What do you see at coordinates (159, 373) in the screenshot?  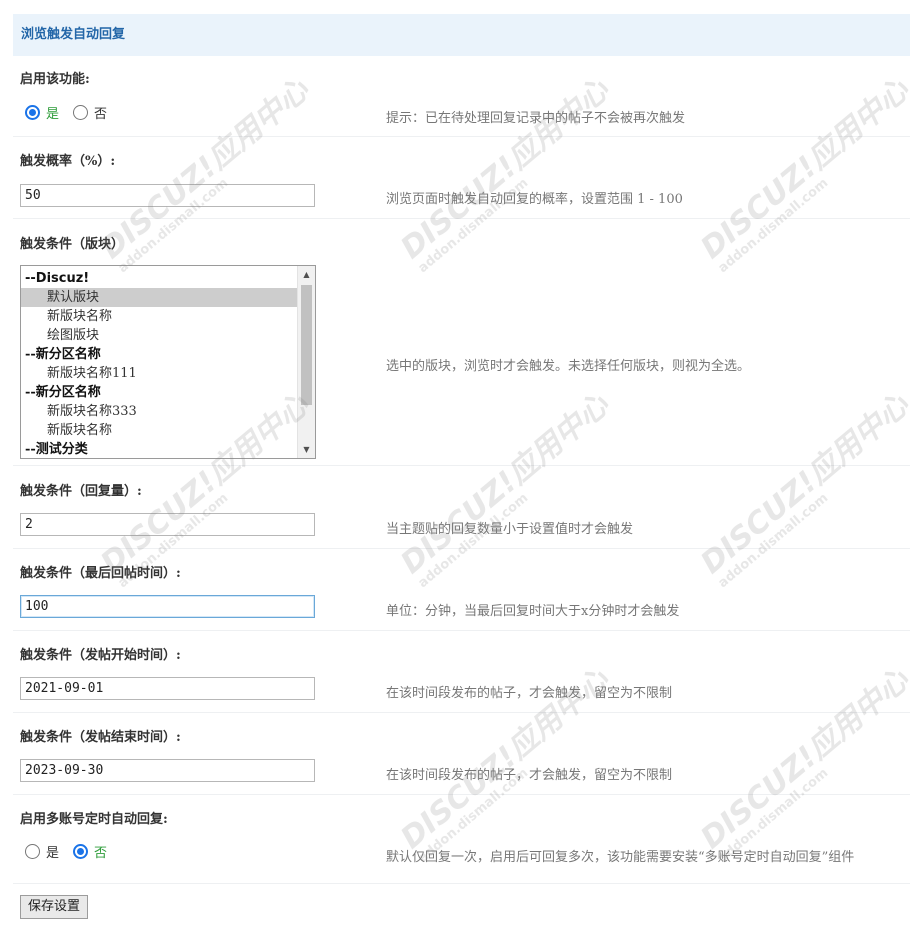 I see `forum-option: 新版块名称111` at bounding box center [159, 373].